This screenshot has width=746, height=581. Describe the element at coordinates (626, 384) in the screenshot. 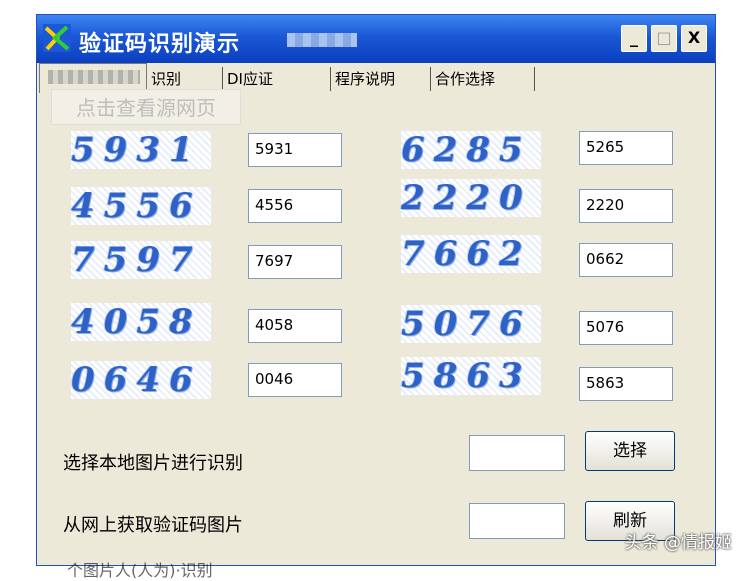

I see `captcha-result-field: 5863` at that location.